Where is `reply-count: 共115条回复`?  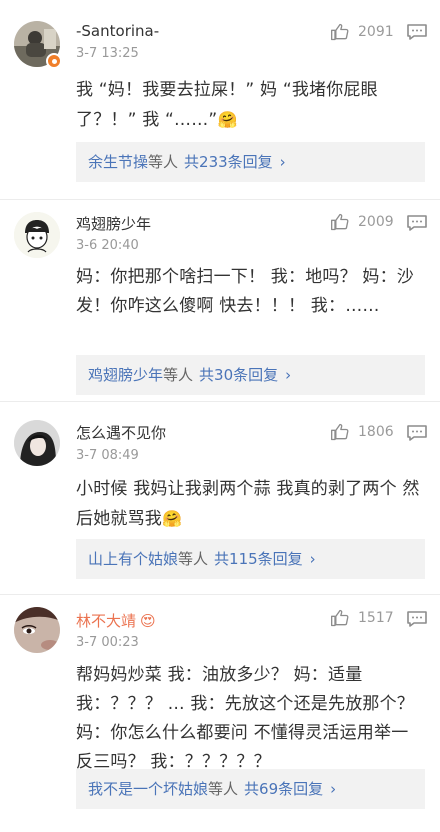 reply-count: 共115条回复 is located at coordinates (258, 559).